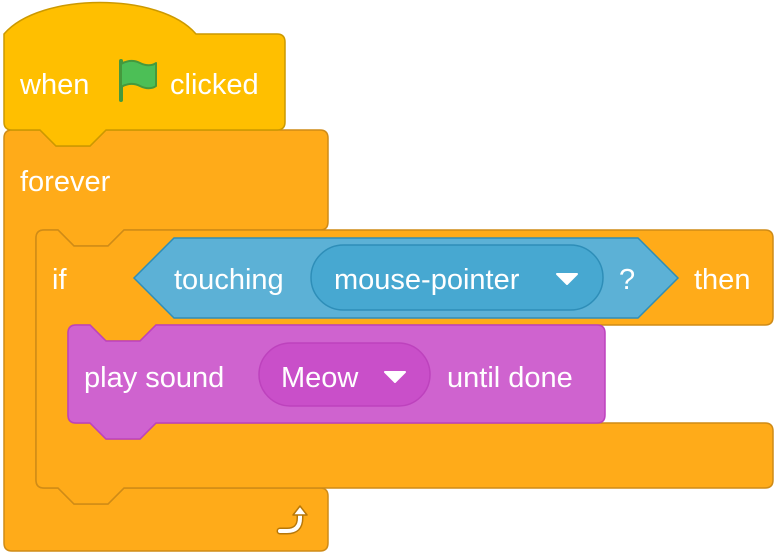 The width and height of the screenshot is (775, 559). I want to click on play-sound-block: play sound Meow until done, so click(336, 382).